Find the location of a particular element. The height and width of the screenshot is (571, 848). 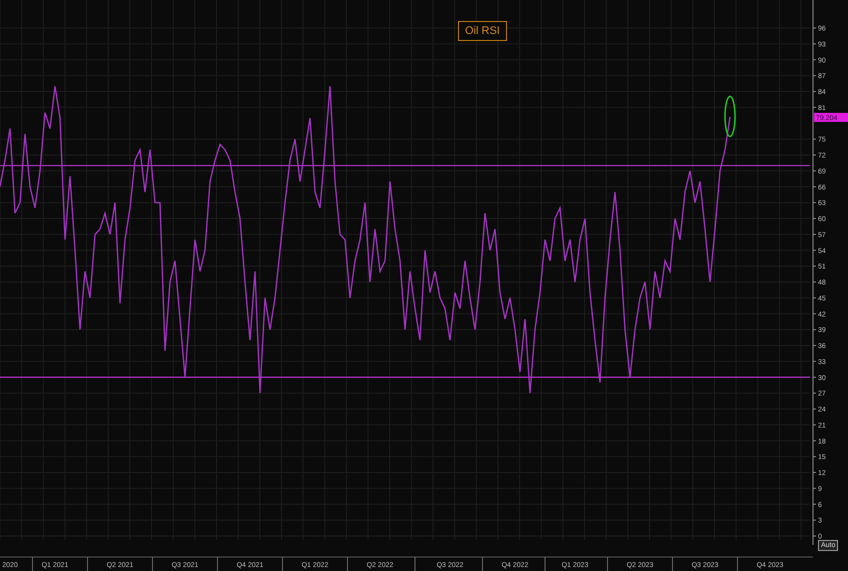

last-value-label is located at coordinates (831, 117).